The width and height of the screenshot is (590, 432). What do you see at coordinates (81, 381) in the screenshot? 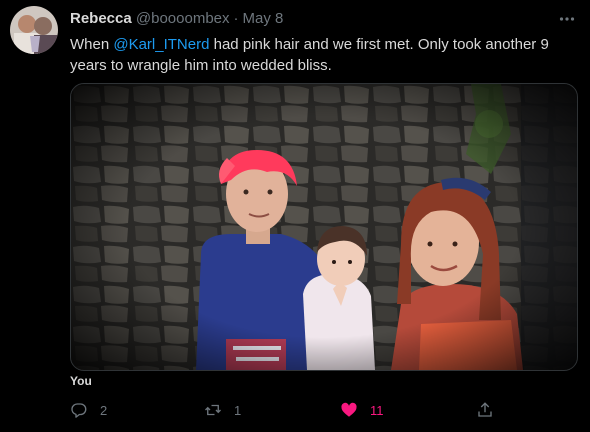
I see `liked-by-label: You` at bounding box center [81, 381].